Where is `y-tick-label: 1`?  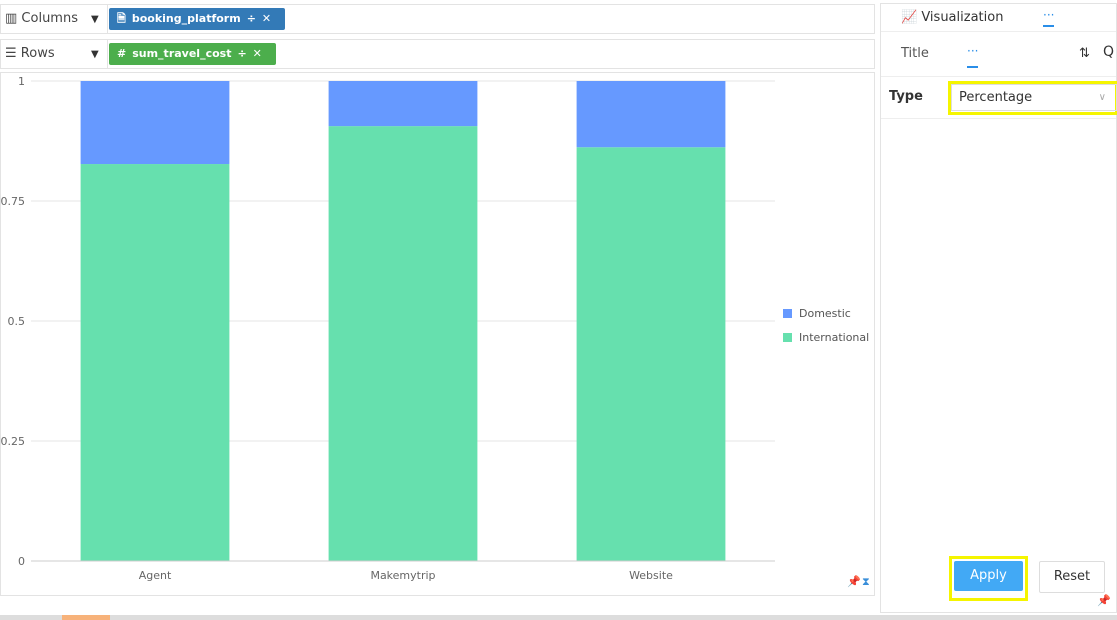
y-tick-label: 1 is located at coordinates (21, 81).